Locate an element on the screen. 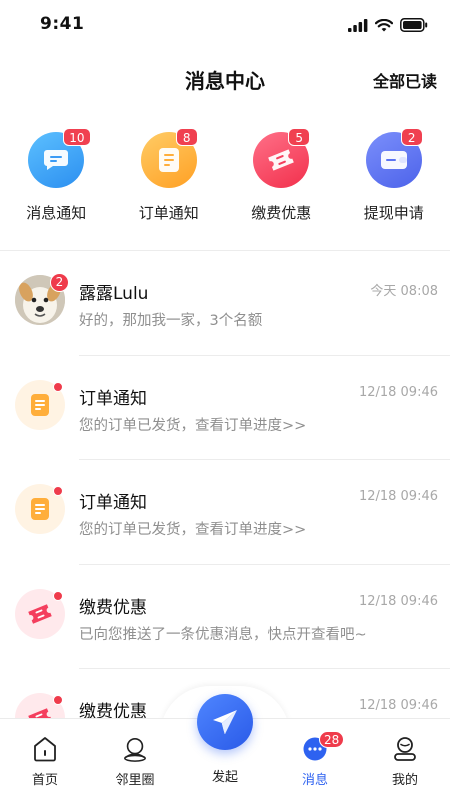 This screenshot has height=800, width=450. status-icons is located at coordinates (388, 25).